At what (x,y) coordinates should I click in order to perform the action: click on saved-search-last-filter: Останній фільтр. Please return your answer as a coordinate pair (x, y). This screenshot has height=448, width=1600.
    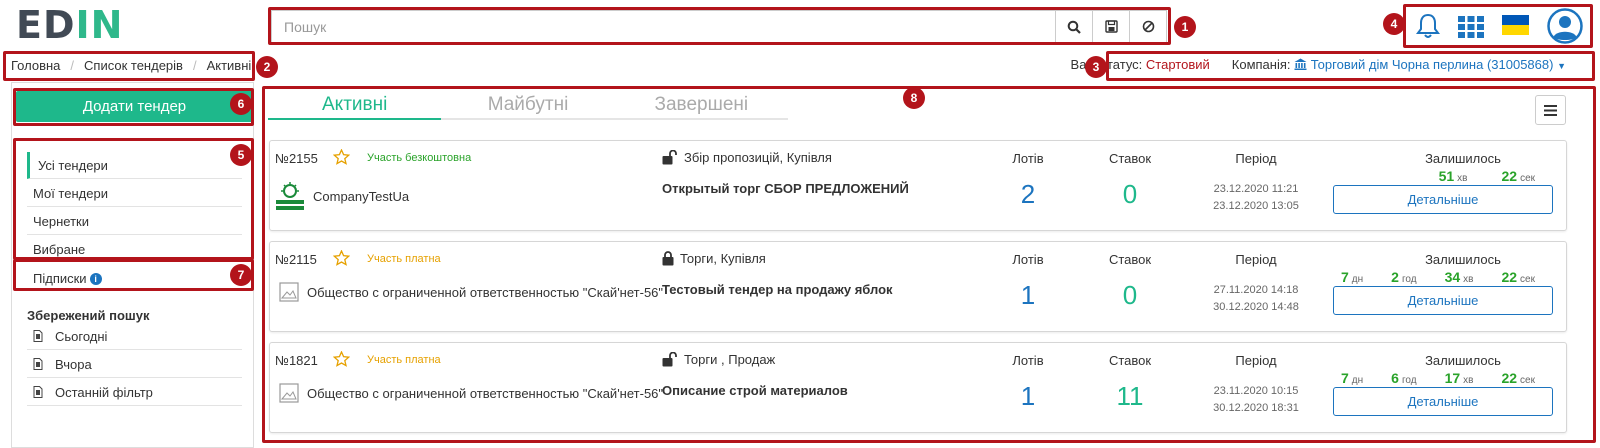
    Looking at the image, I should click on (134, 392).